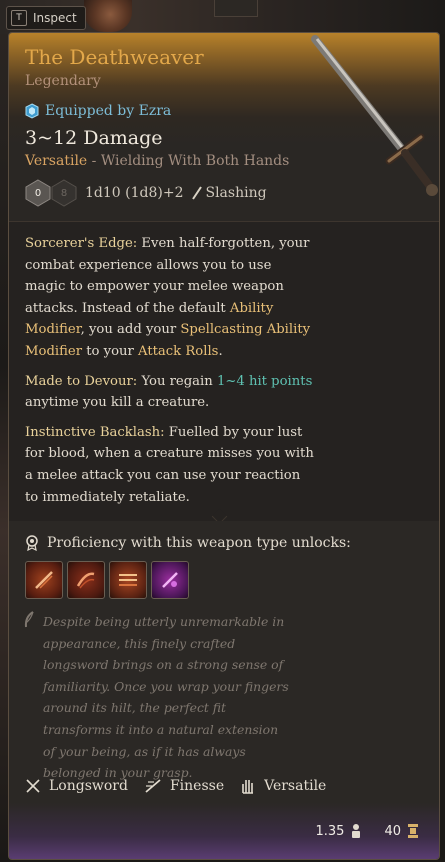 Image resolution: width=445 pixels, height=862 pixels. What do you see at coordinates (130, 330) in the screenshot?
I see `passive-text: , you add your` at bounding box center [130, 330].